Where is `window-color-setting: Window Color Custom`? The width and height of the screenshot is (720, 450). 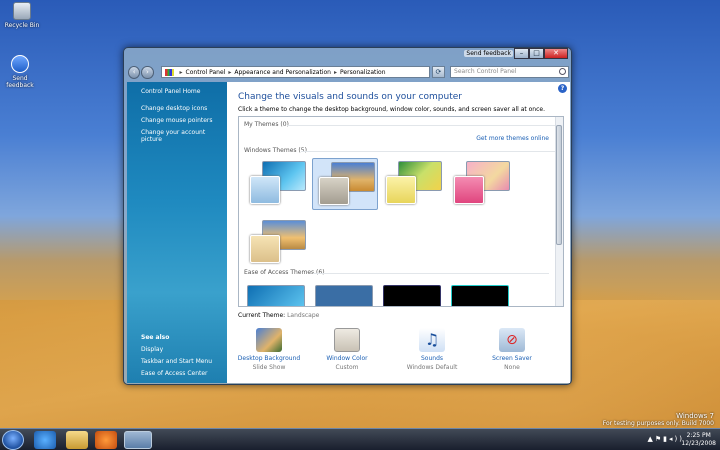 window-color-setting: Window Color Custom is located at coordinates (347, 349).